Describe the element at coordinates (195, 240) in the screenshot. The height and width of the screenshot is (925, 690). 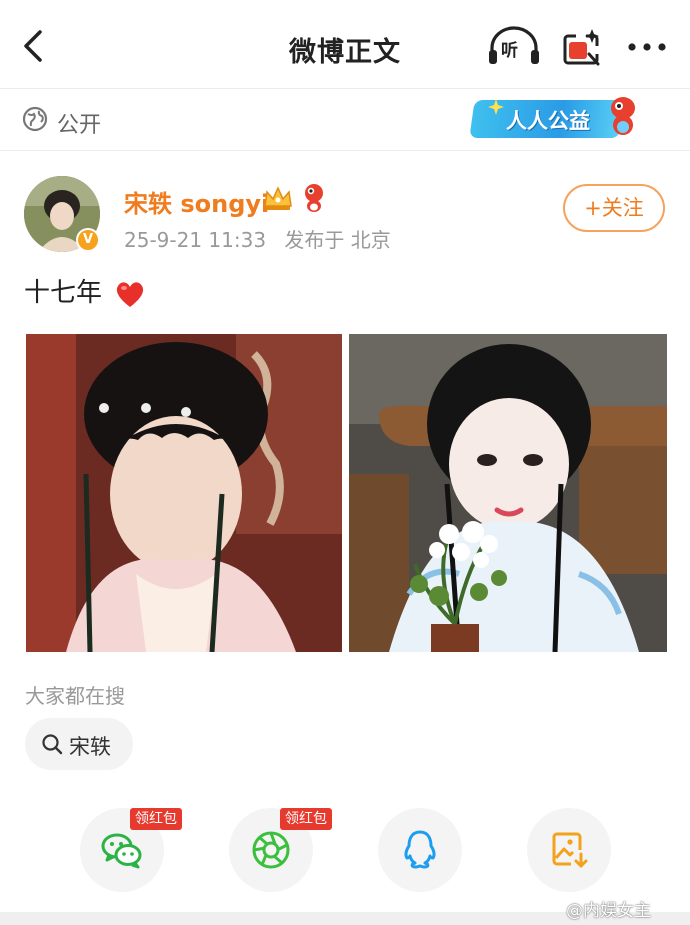
I see `post-timestamp: 25-9-21 11:33` at that location.